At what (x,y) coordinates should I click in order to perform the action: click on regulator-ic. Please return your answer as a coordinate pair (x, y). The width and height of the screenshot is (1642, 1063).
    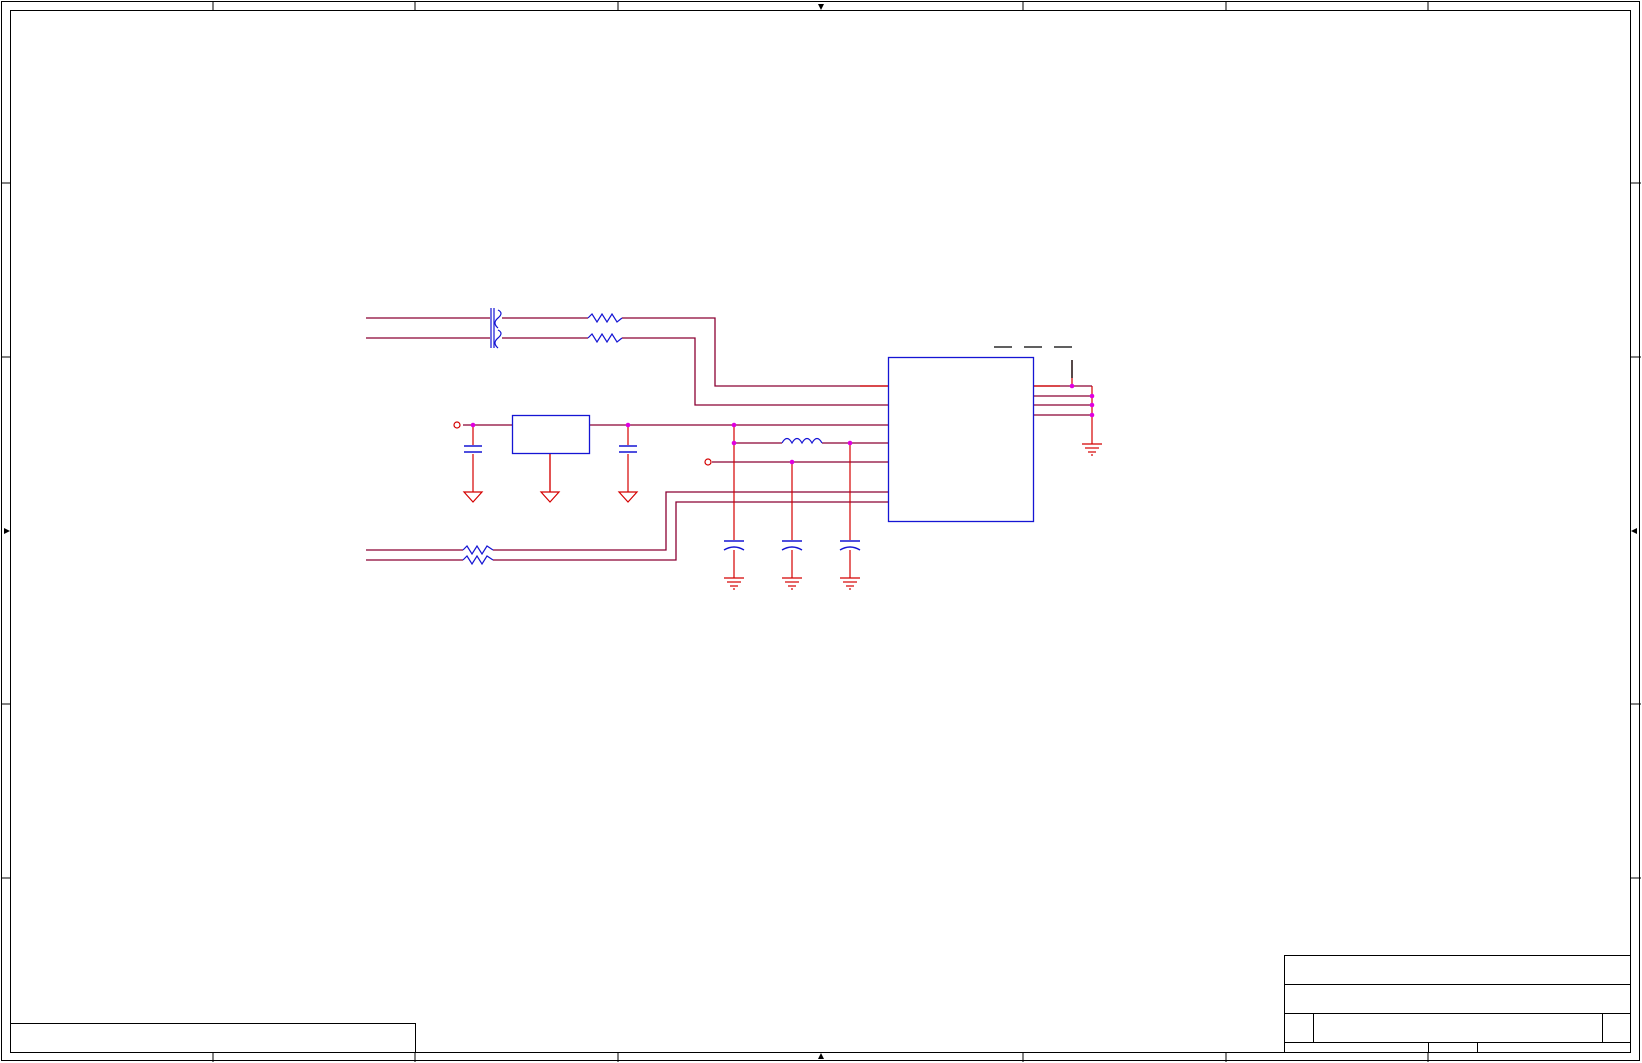
    Looking at the image, I should click on (551, 434).